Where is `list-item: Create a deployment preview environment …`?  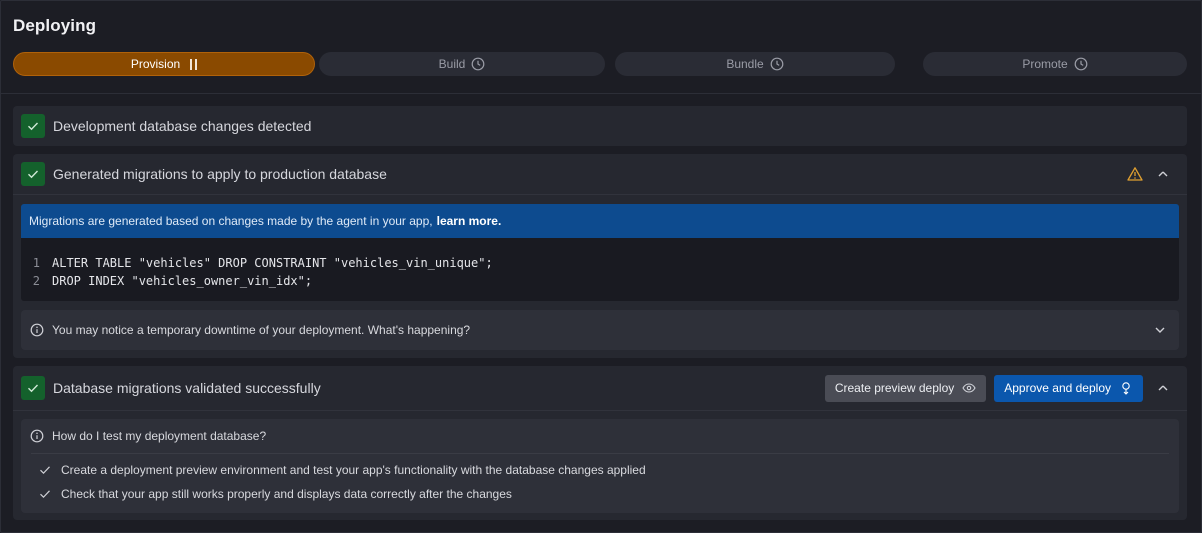 list-item: Create a deployment preview environment … is located at coordinates (600, 470).